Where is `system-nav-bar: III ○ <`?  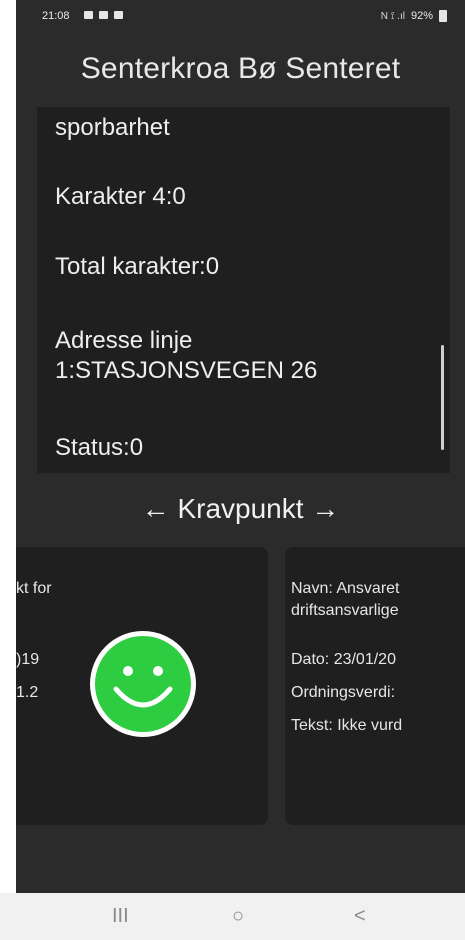 system-nav-bar: III ○ < is located at coordinates (232, 916).